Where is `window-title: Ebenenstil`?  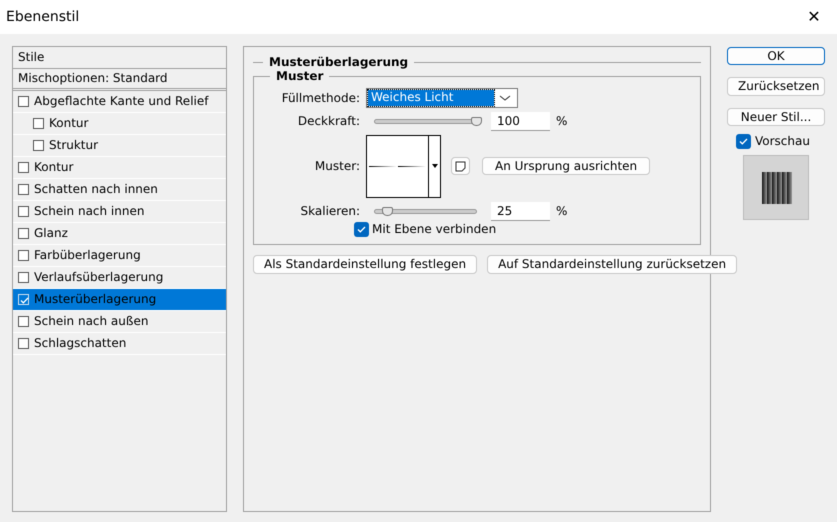 window-title: Ebenenstil is located at coordinates (43, 17).